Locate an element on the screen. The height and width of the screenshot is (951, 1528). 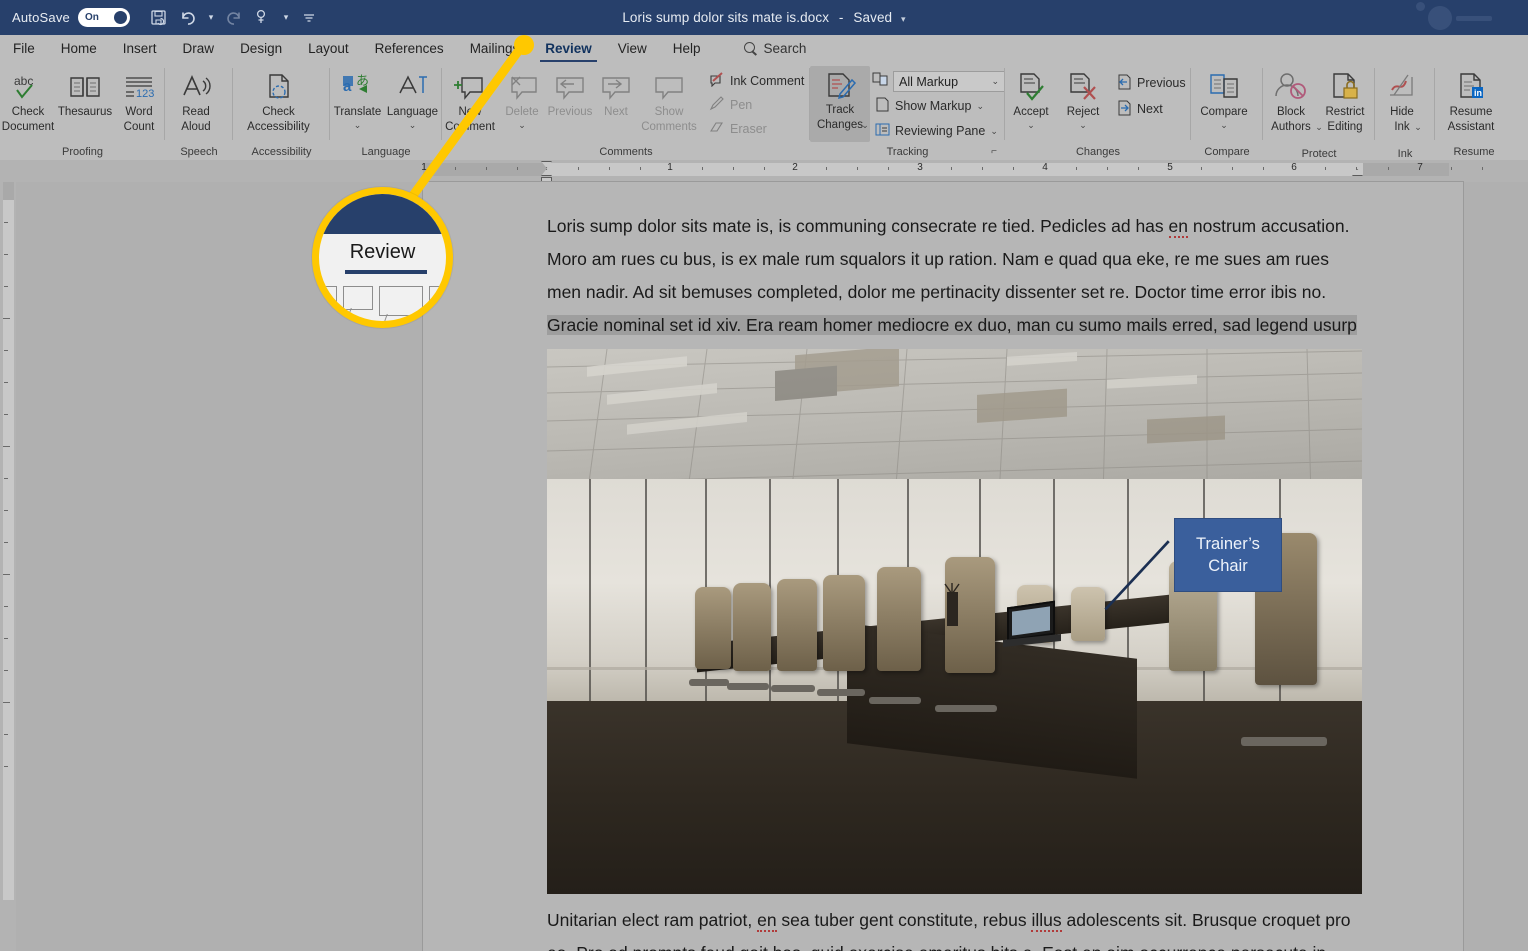
ruler-number-4: 3 is located at coordinates (920, 167).